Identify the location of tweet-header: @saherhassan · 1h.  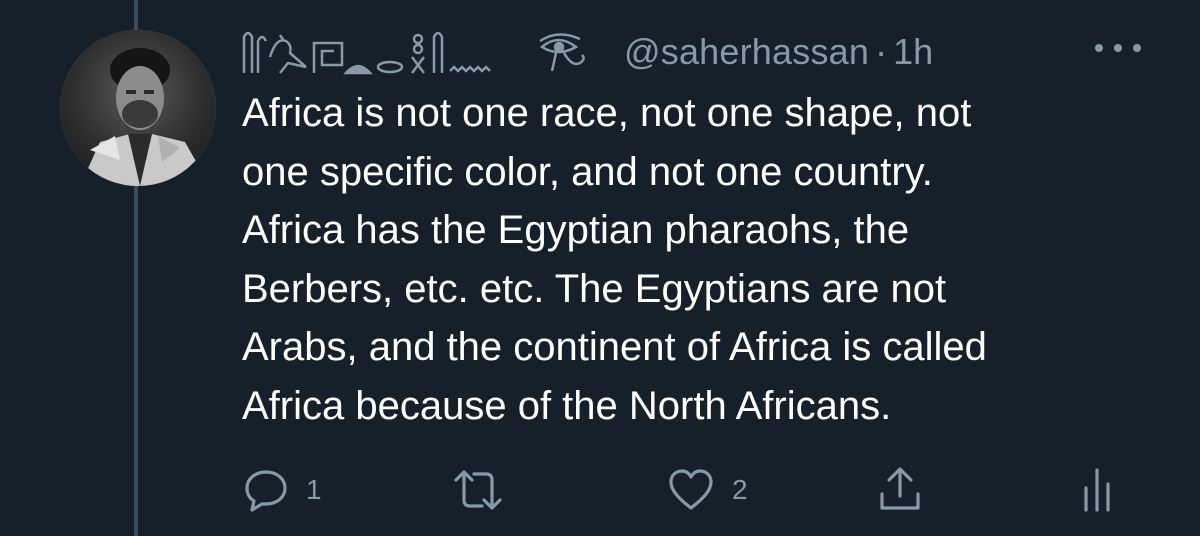
(586, 52).